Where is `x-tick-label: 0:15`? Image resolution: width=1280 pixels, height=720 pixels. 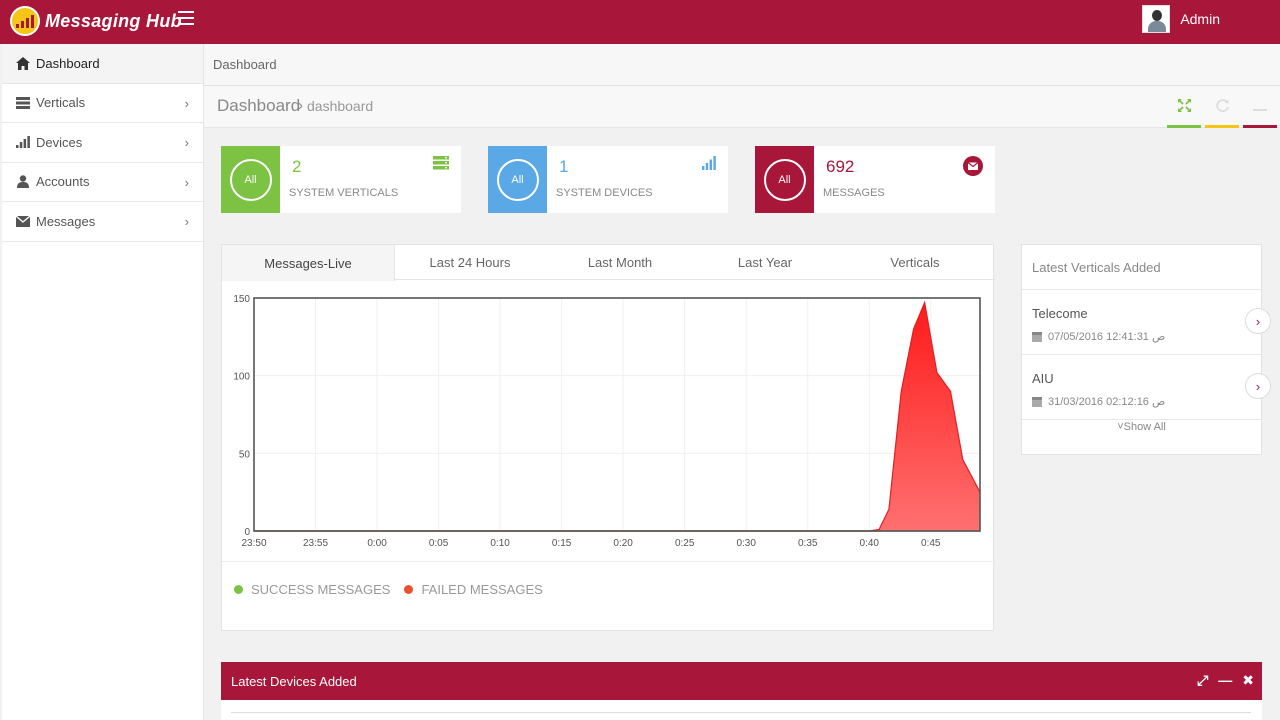 x-tick-label: 0:15 is located at coordinates (562, 543).